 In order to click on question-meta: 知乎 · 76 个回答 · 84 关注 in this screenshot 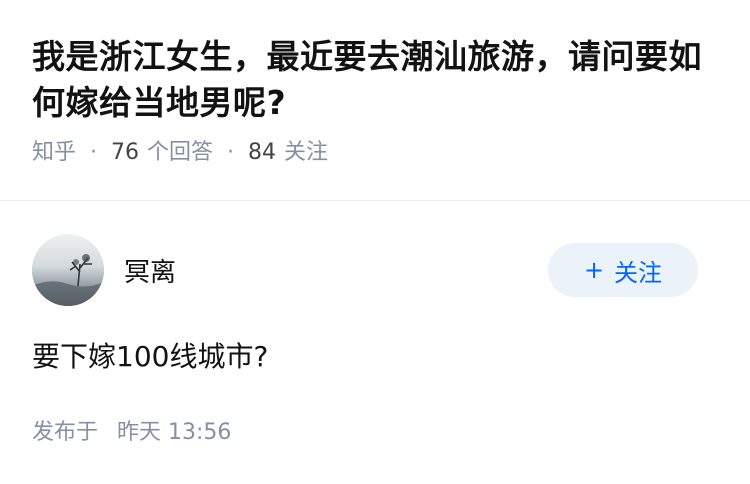, I will do `click(375, 153)`.